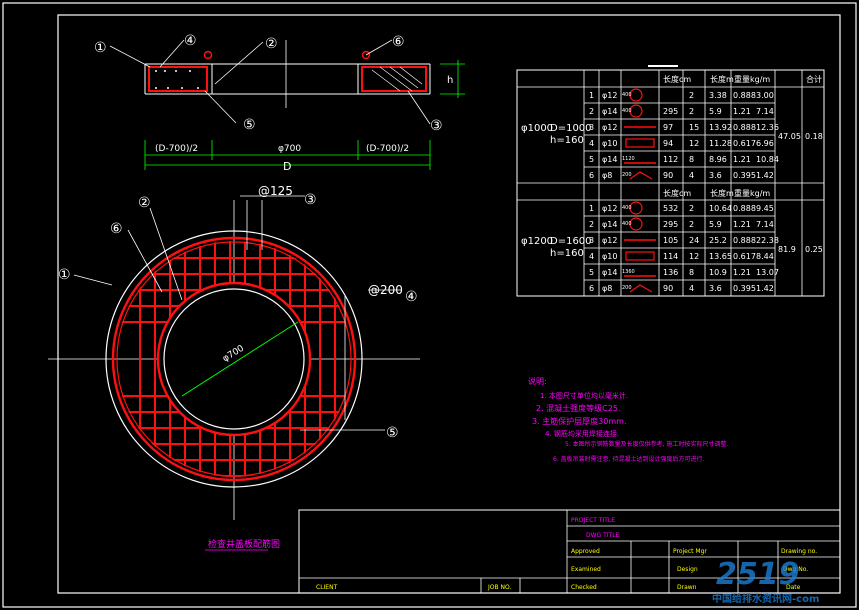  I want to click on group2-row-5-len: 136, so click(670, 272).